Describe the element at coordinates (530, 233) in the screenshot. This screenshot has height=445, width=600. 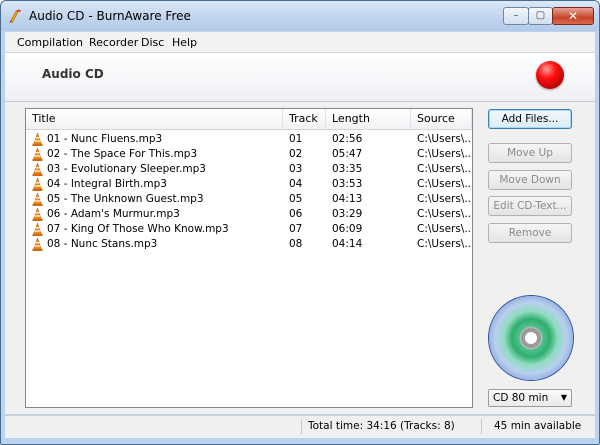
I see `remove-button: Remove` at that location.